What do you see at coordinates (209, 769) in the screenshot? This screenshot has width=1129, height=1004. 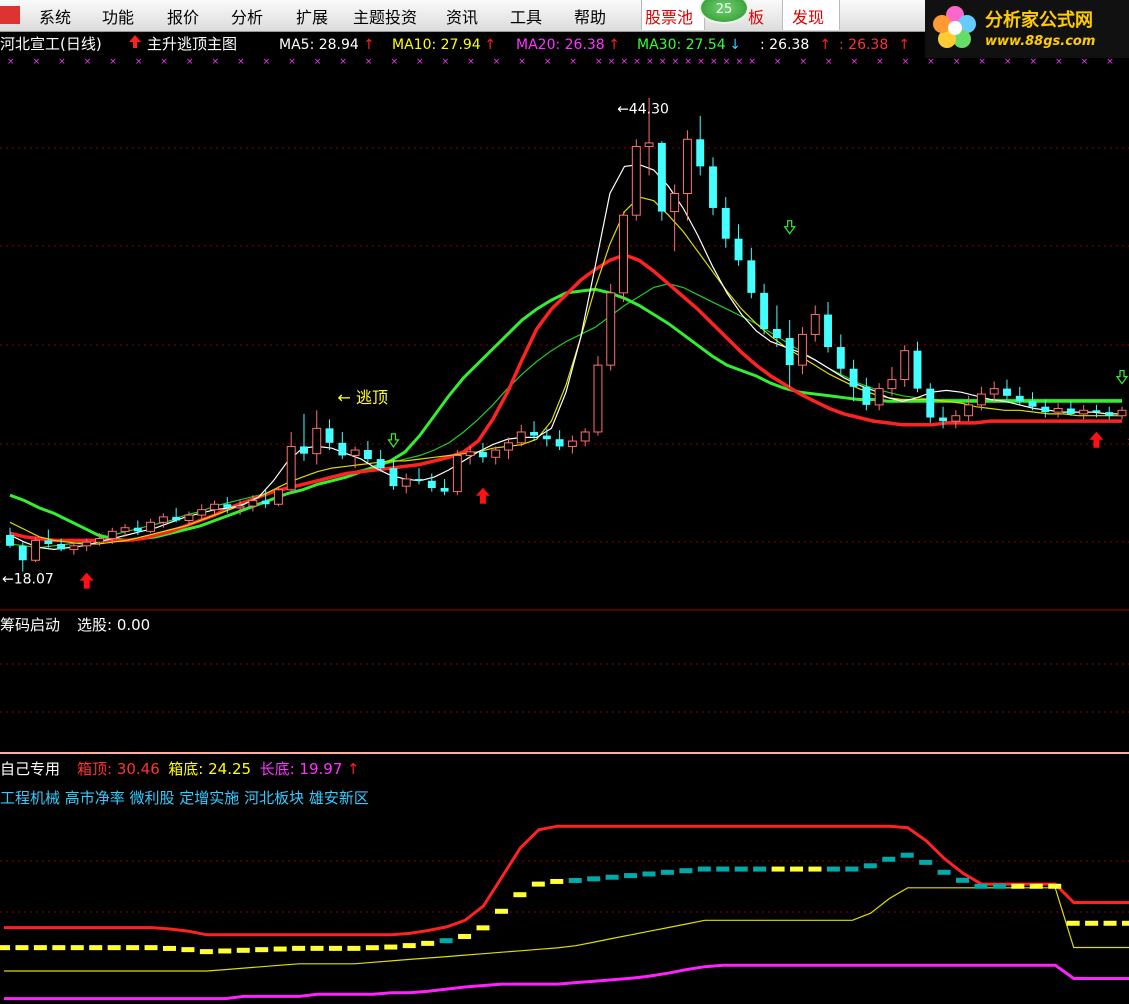 I see `panel3-value-label: 箱底: 24.25` at bounding box center [209, 769].